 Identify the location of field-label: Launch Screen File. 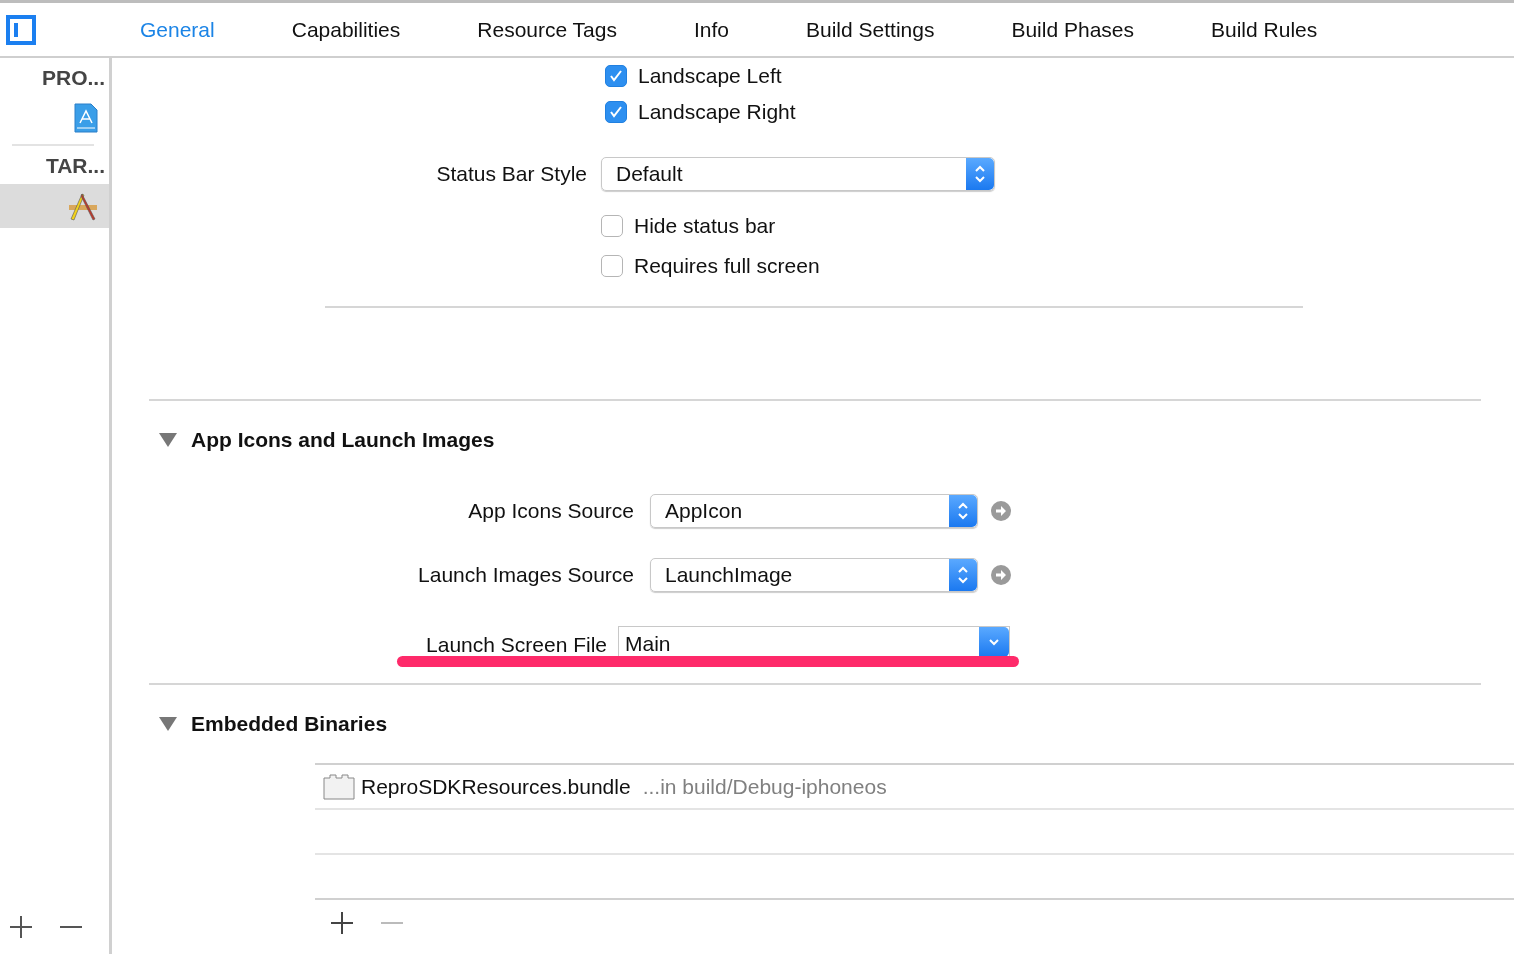
(516, 645).